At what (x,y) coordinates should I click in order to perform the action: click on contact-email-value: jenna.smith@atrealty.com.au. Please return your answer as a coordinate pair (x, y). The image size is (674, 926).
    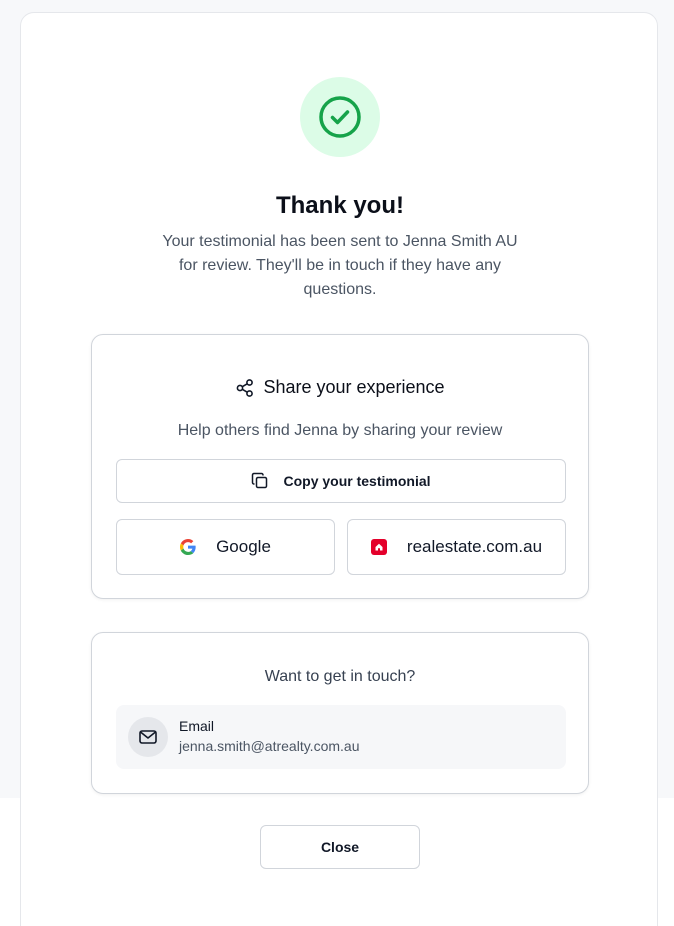
    Looking at the image, I should click on (269, 746).